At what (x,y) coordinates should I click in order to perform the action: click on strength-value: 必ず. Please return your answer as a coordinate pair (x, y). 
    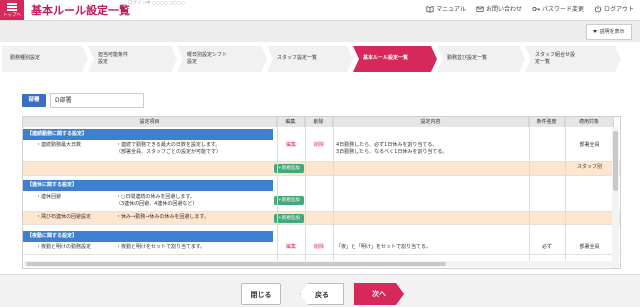
    Looking at the image, I should click on (546, 247).